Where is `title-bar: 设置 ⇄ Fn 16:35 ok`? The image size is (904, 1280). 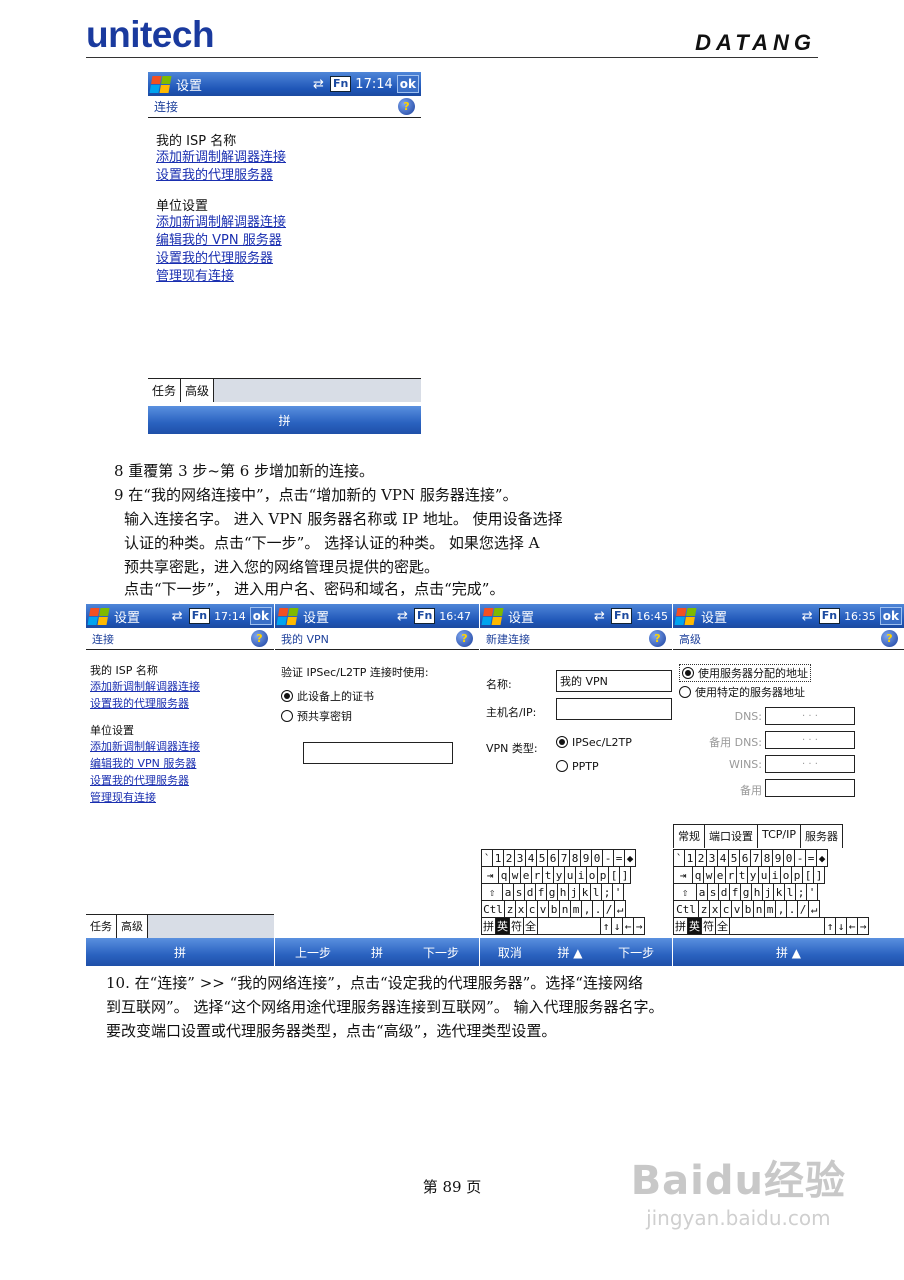 title-bar: 设置 ⇄ Fn 16:35 ok is located at coordinates (788, 616).